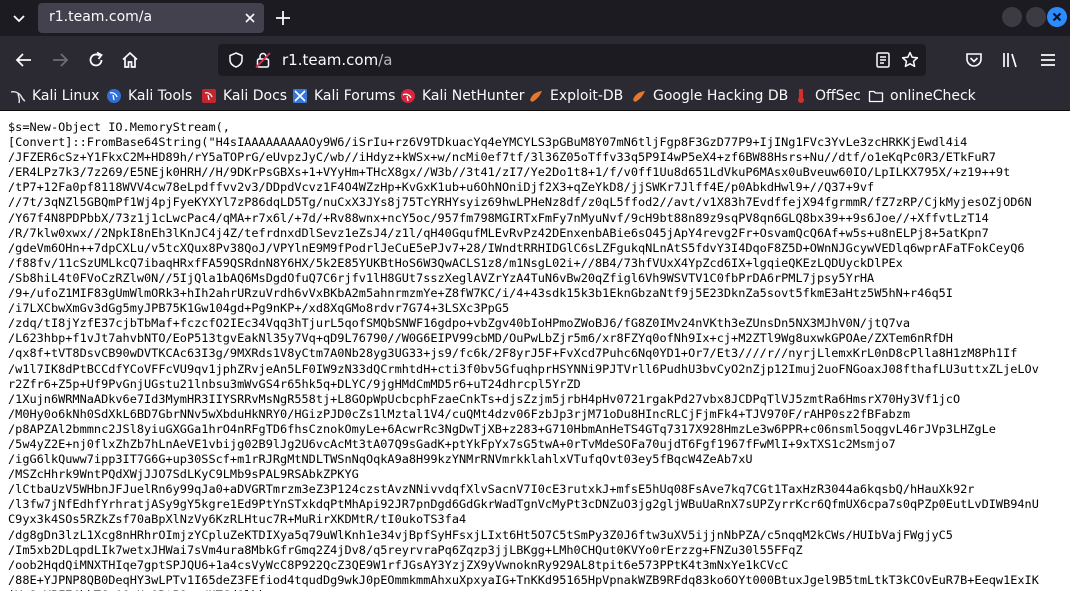  I want to click on tab-list-chevron-icon, so click(19, 18).